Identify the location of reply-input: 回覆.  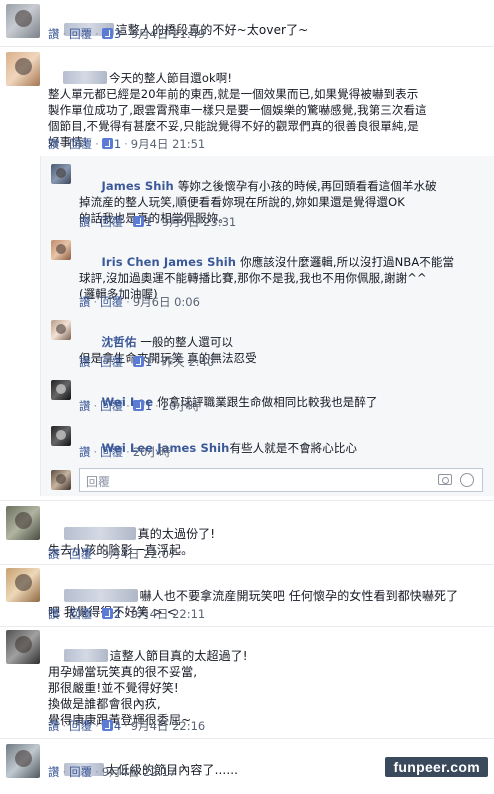
(281, 480).